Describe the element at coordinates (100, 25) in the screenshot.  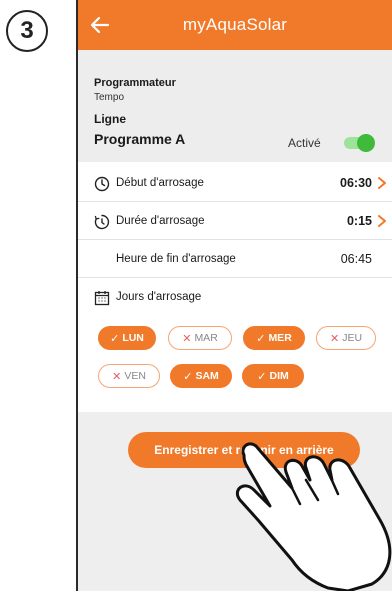
I see `back-arrow-icon` at that location.